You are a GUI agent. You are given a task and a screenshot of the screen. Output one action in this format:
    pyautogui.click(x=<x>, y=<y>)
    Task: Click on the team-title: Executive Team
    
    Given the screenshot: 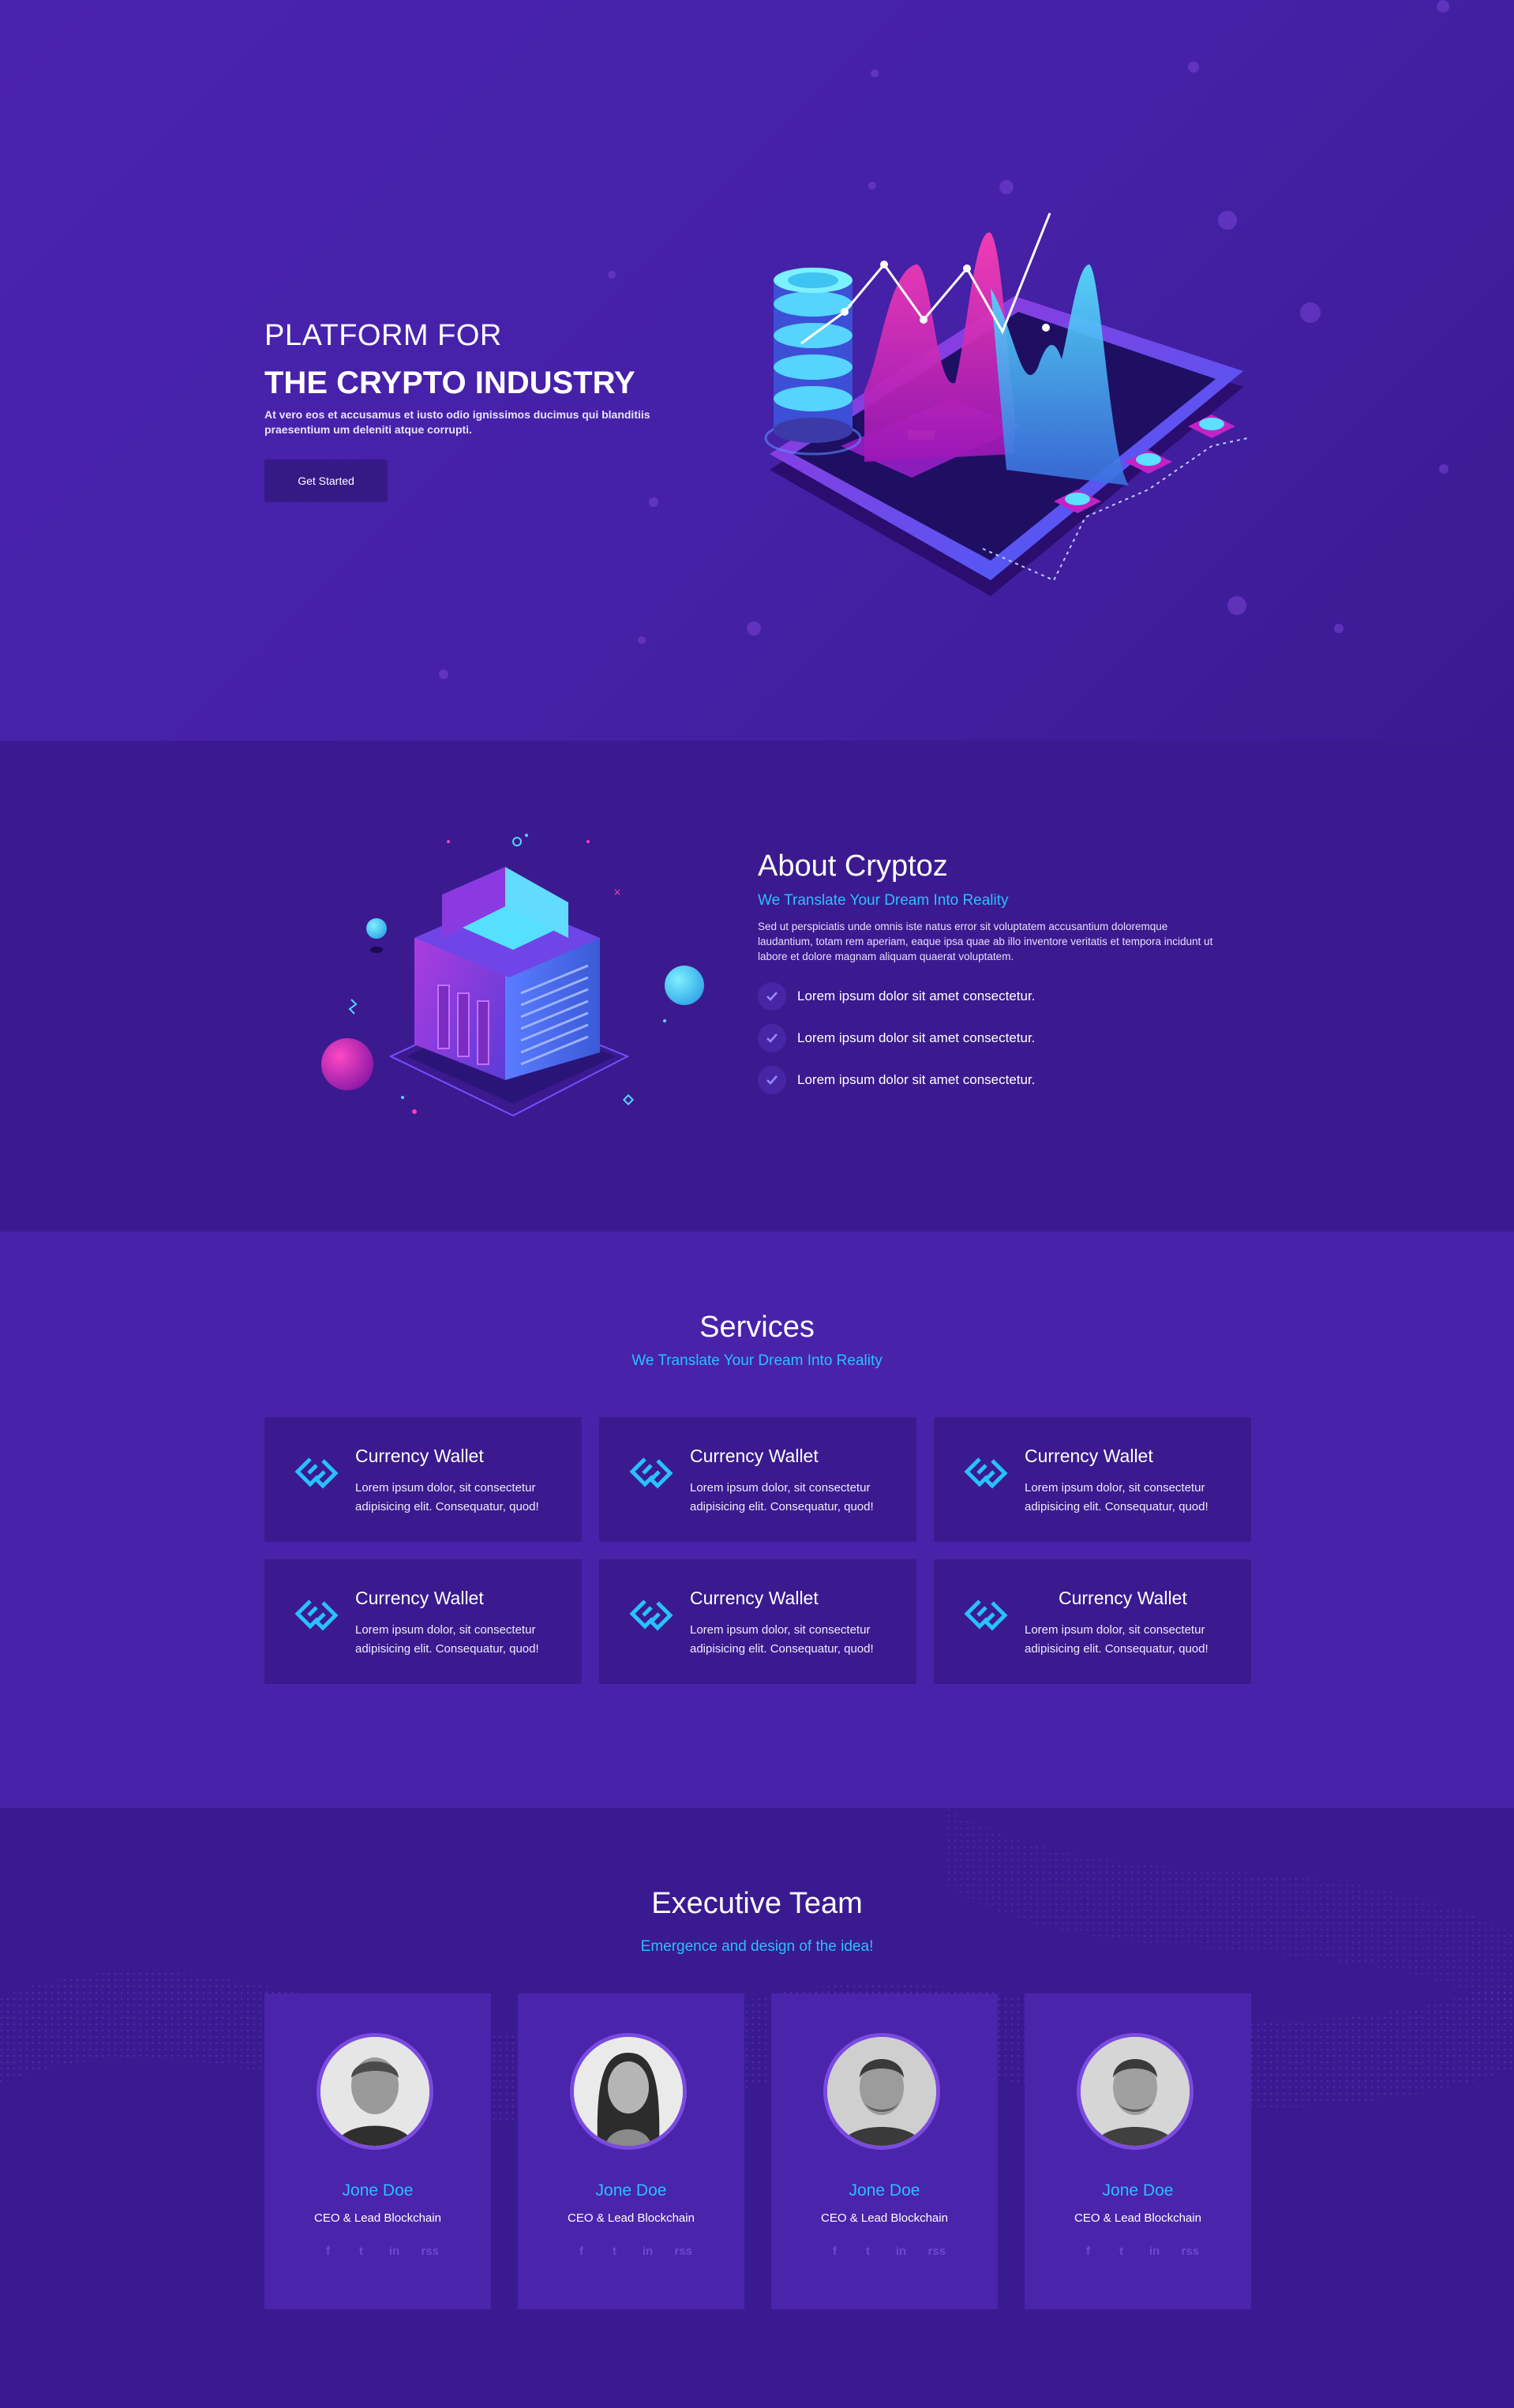 What is the action you would take?
    pyautogui.click(x=757, y=1903)
    